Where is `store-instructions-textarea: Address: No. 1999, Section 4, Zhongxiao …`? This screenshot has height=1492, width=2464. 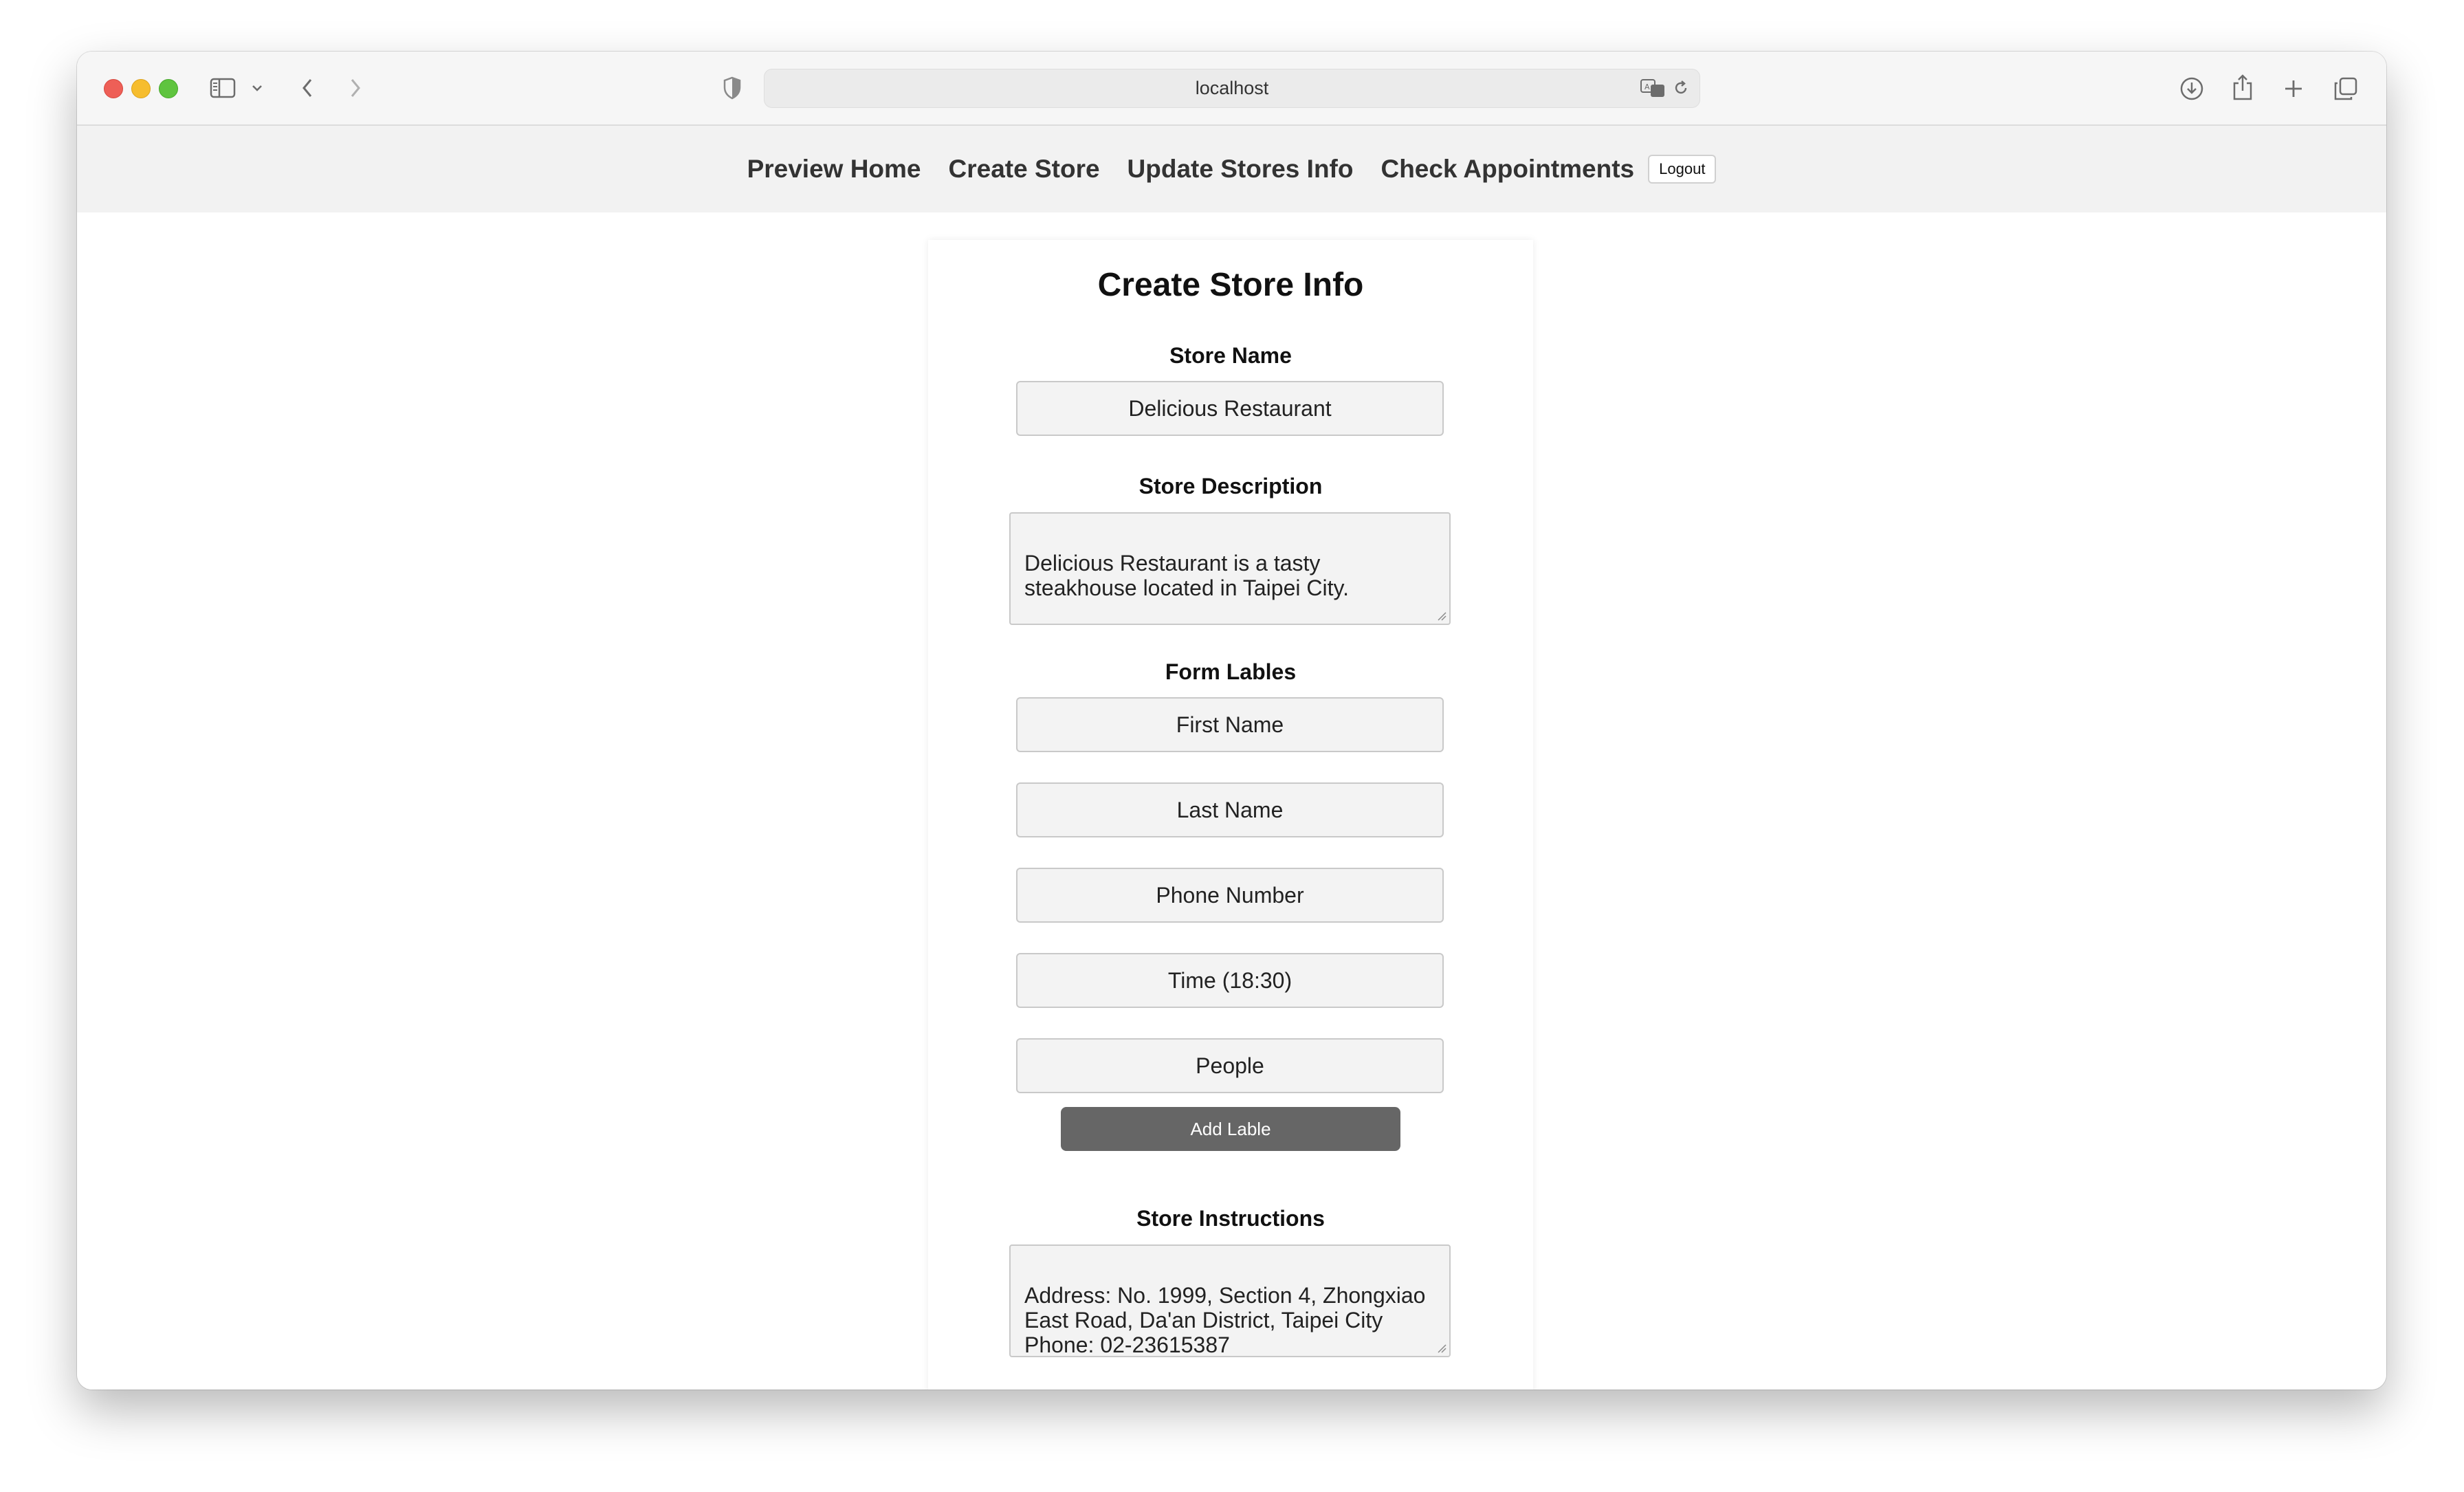
store-instructions-textarea: Address: No. 1999, Section 4, Zhongxiao … is located at coordinates (1230, 1300).